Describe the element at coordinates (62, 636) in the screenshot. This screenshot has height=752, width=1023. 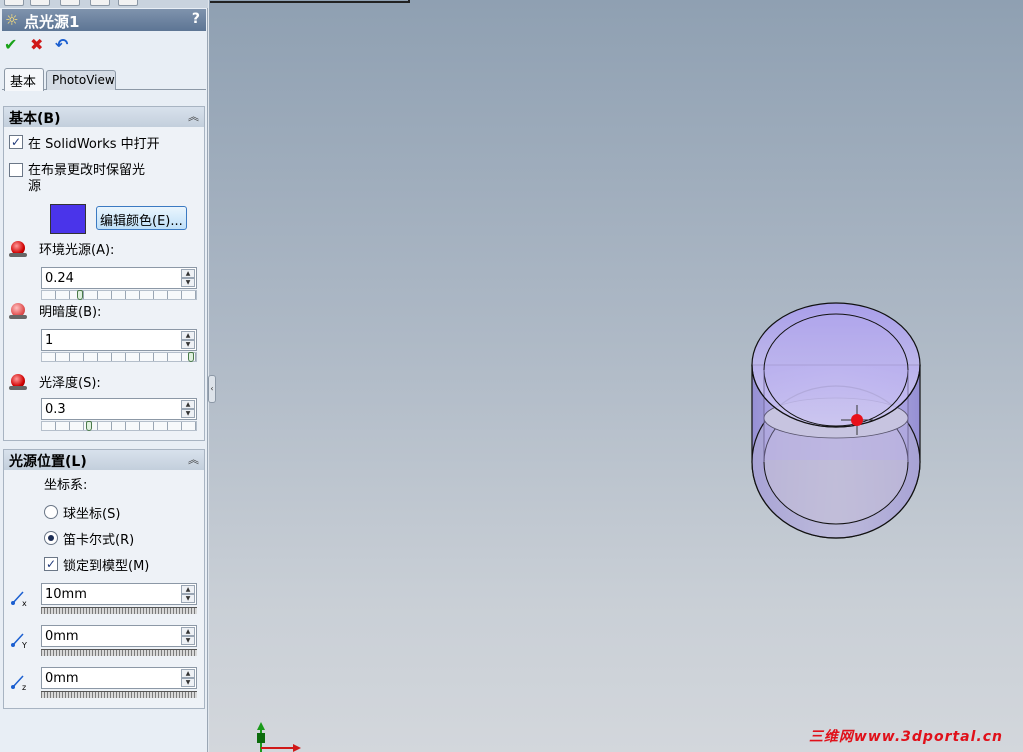
I see `y-coordinate-value: 0mm` at that location.